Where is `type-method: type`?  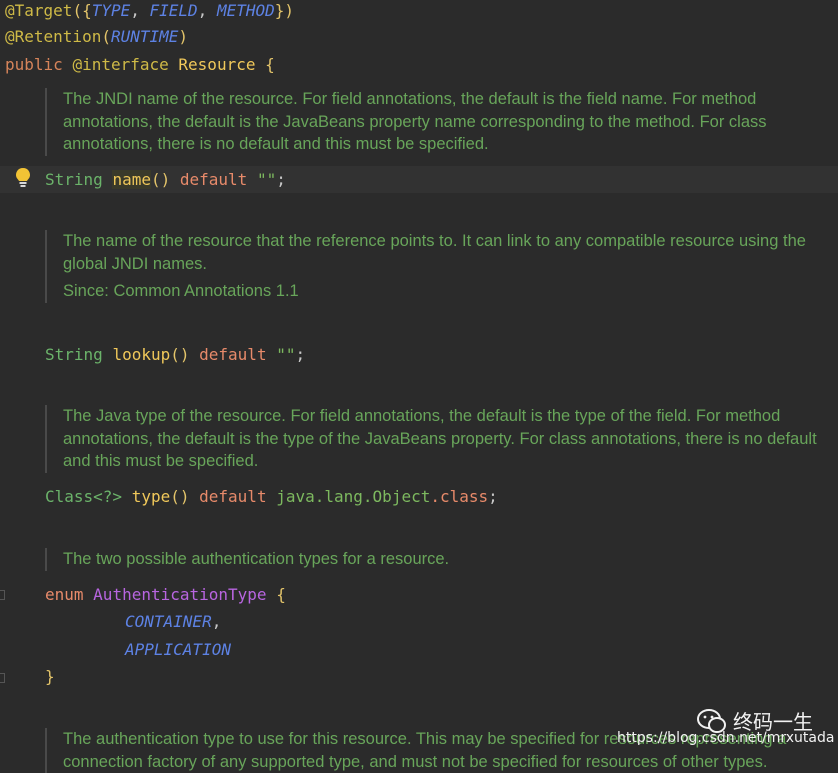
type-method: type is located at coordinates (151, 496).